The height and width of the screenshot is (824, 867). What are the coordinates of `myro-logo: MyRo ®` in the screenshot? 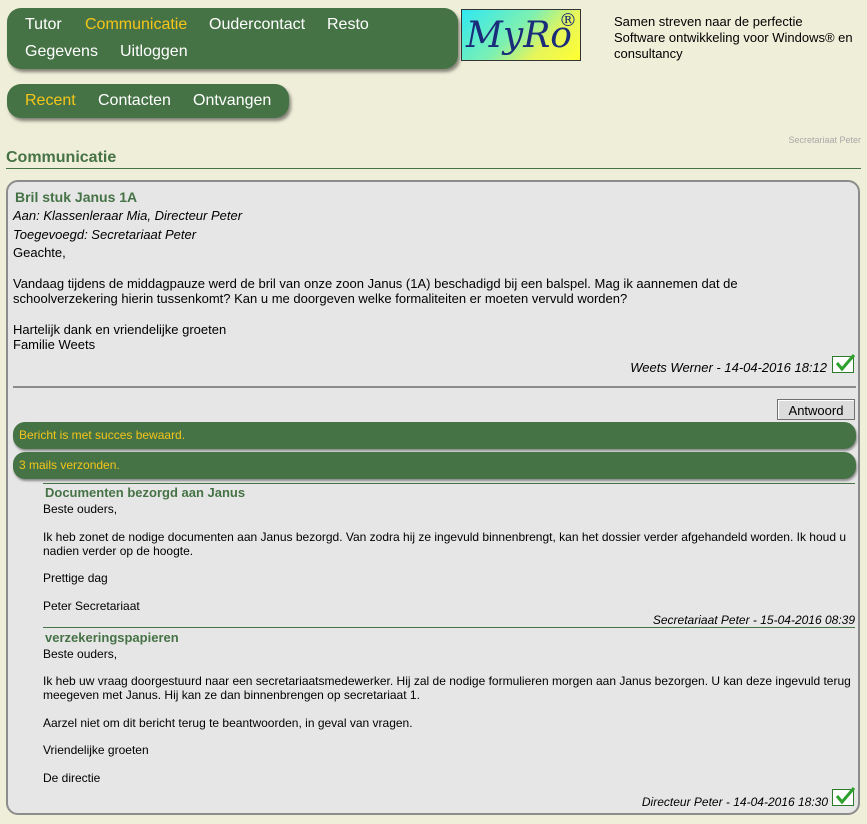 It's located at (521, 35).